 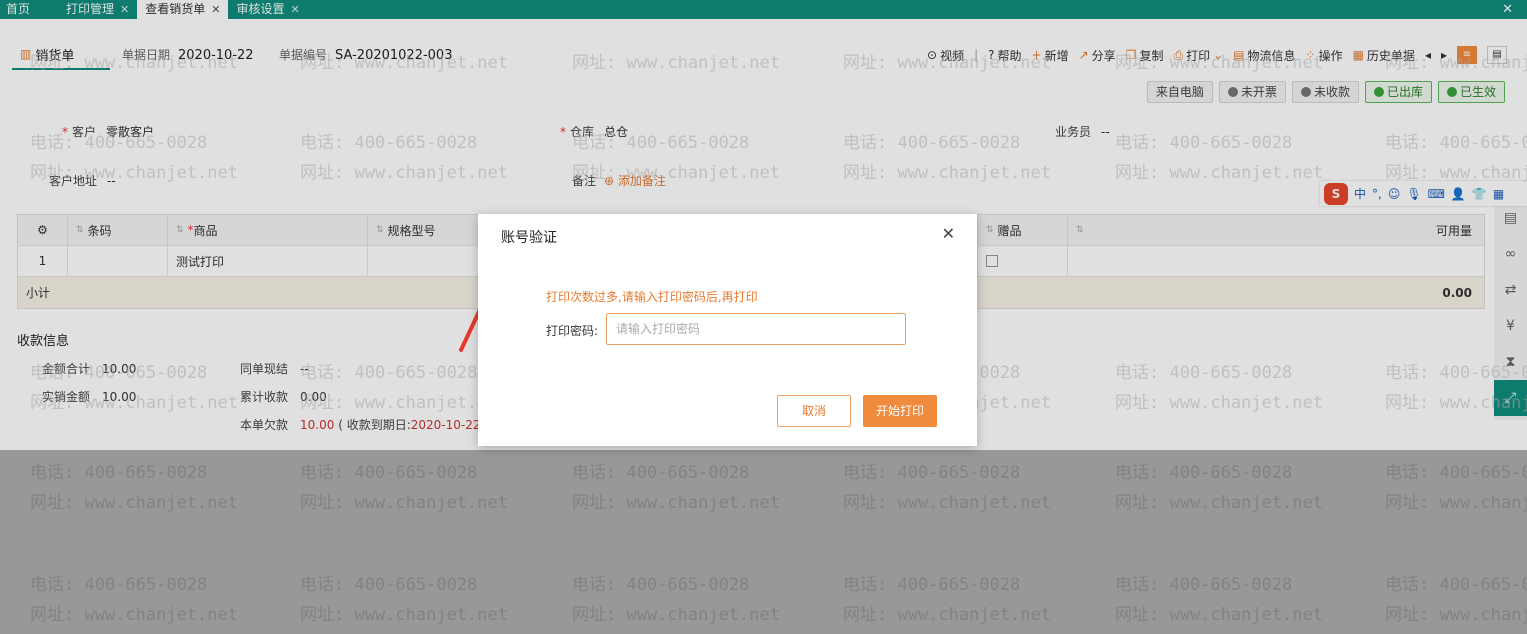 What do you see at coordinates (900, 411) in the screenshot?
I see `start-print-button: 开始打印` at bounding box center [900, 411].